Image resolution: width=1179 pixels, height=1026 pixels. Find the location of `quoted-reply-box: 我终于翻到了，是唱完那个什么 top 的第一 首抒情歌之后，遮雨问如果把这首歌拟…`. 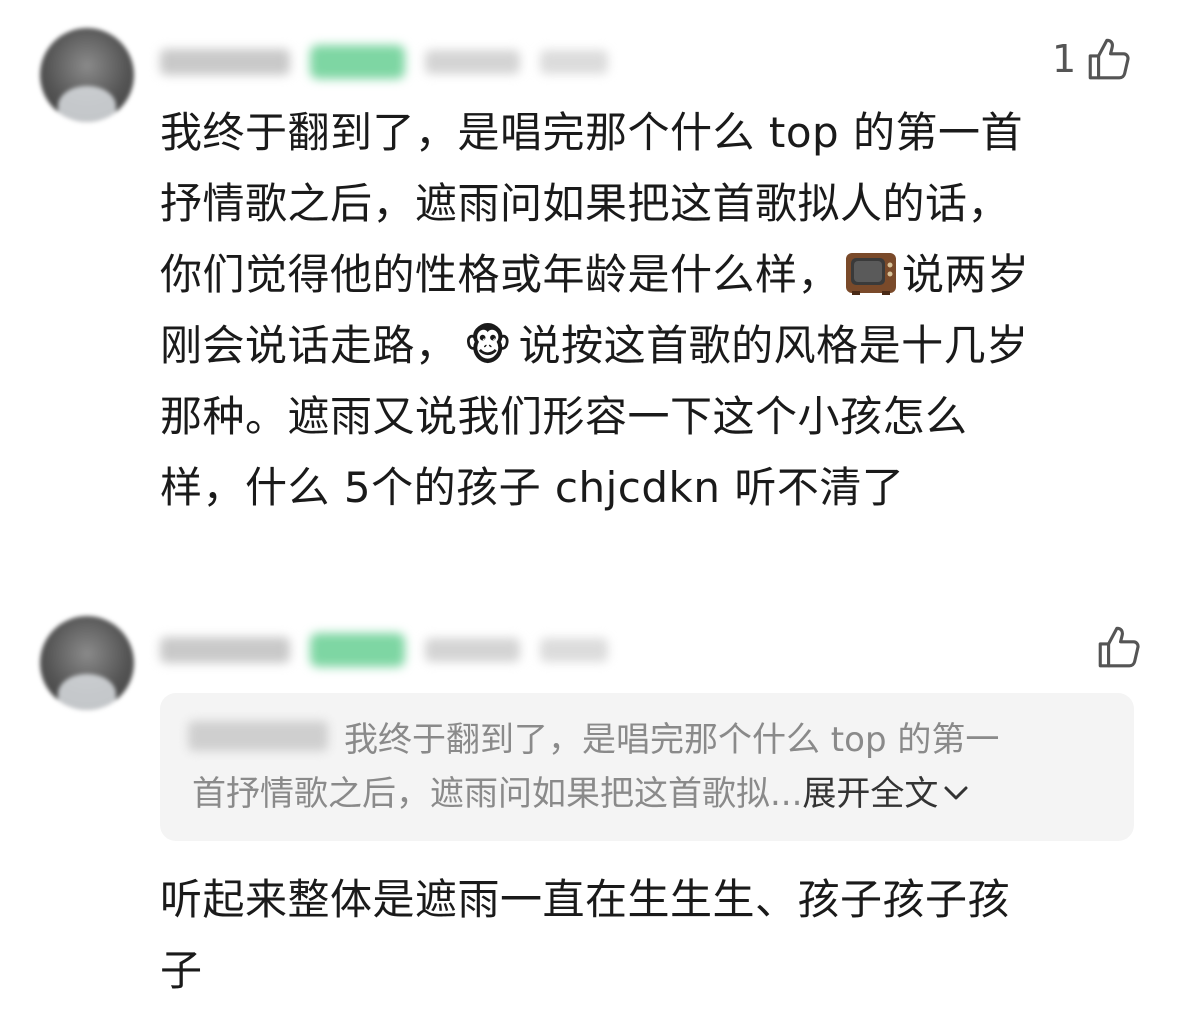

quoted-reply-box: 我终于翻到了，是唱完那个什么 top 的第一 首抒情歌之后，遮雨问如果把这首歌拟… is located at coordinates (647, 767).